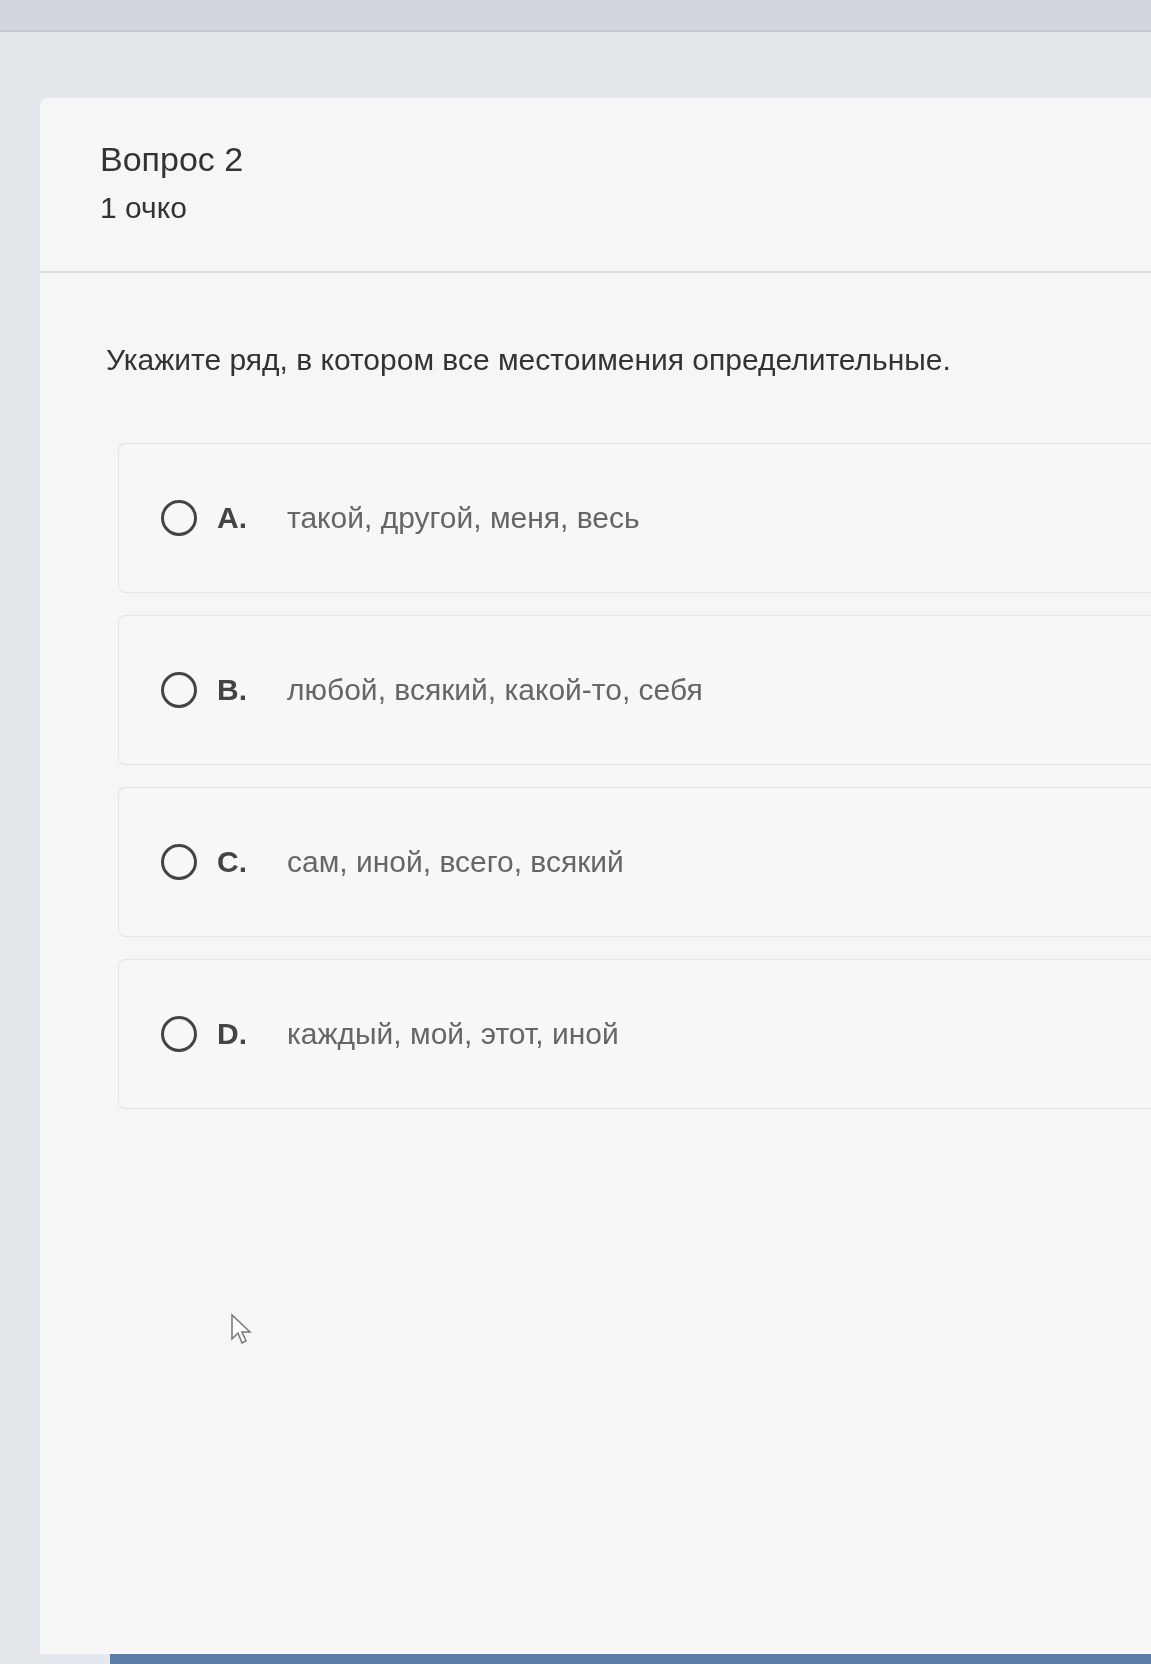 This screenshot has height=1664, width=1151. What do you see at coordinates (455, 862) in the screenshot?
I see `option-text: сам, иной, всего, всякий` at bounding box center [455, 862].